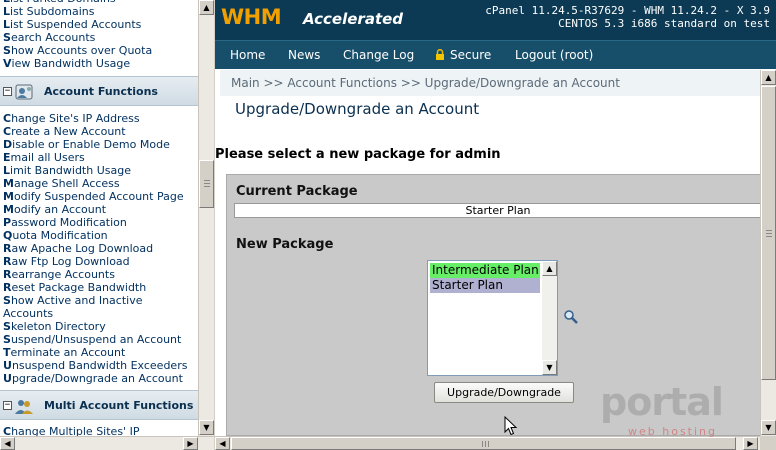 Image resolution: width=776 pixels, height=450 pixels. What do you see at coordinates (99, 37) in the screenshot?
I see `sidebar-link: Search Accounts` at bounding box center [99, 37].